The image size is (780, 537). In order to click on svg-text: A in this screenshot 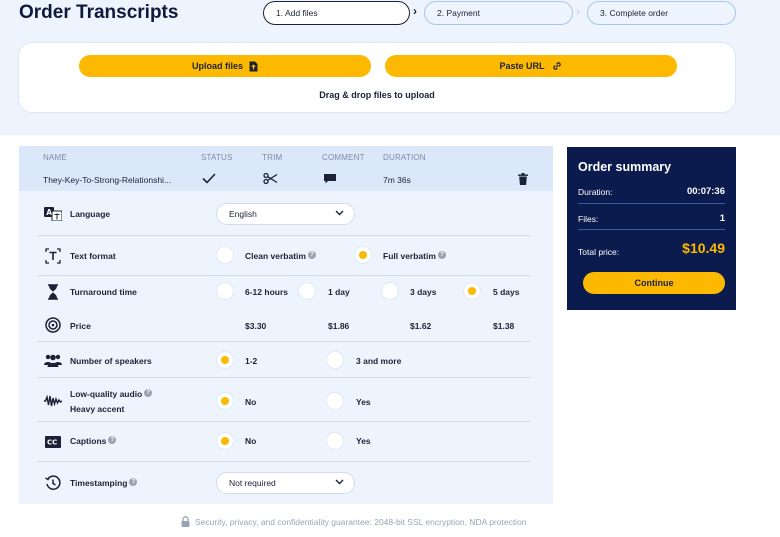, I will do `click(49, 212)`.